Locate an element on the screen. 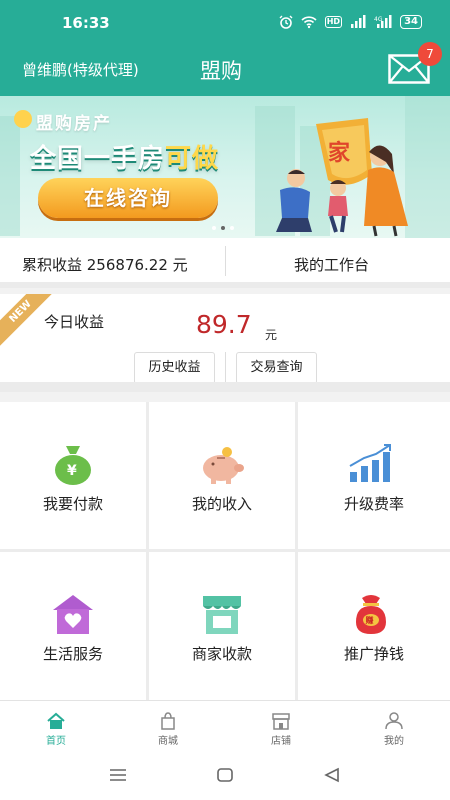 This screenshot has width=450, height=800. system-nav-bar is located at coordinates (225, 775).